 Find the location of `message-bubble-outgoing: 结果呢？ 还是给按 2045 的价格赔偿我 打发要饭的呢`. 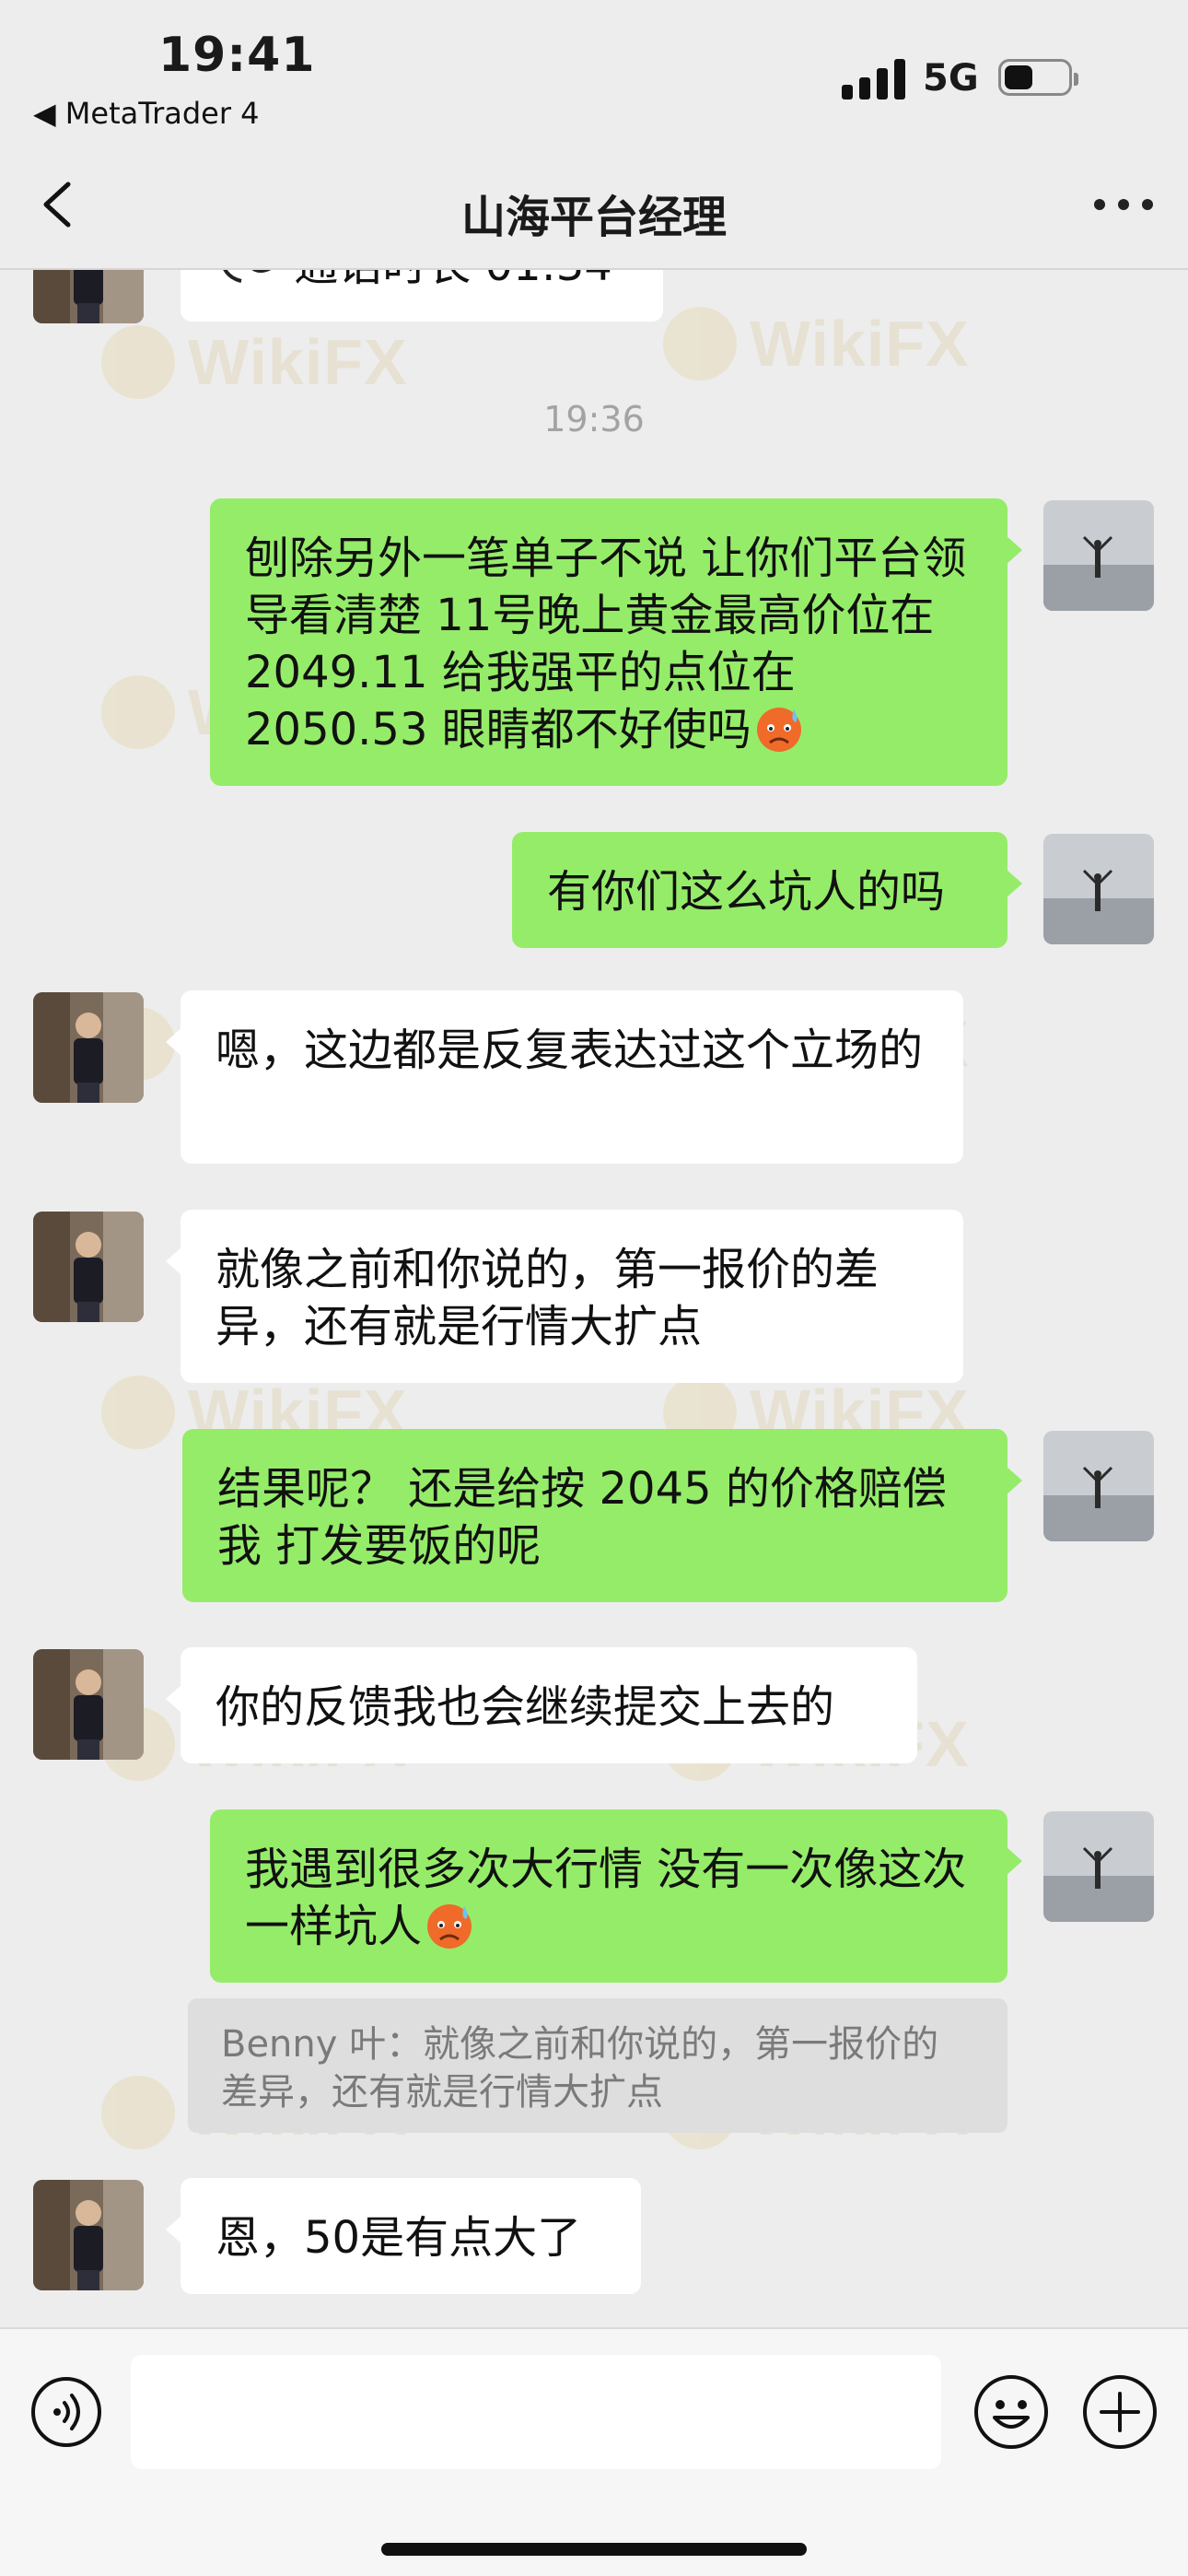

message-bubble-outgoing: 结果呢？ 还是给按 2045 的价格赔偿我 打发要饭的呢 is located at coordinates (602, 1515).